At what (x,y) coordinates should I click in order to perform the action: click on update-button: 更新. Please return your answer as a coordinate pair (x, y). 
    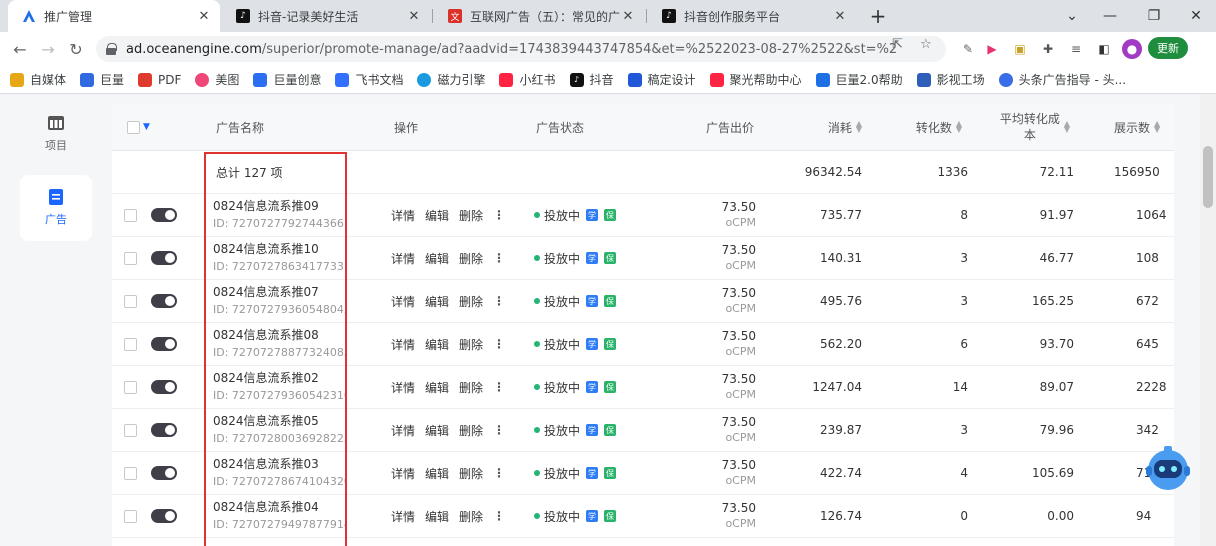
    Looking at the image, I should click on (1168, 48).